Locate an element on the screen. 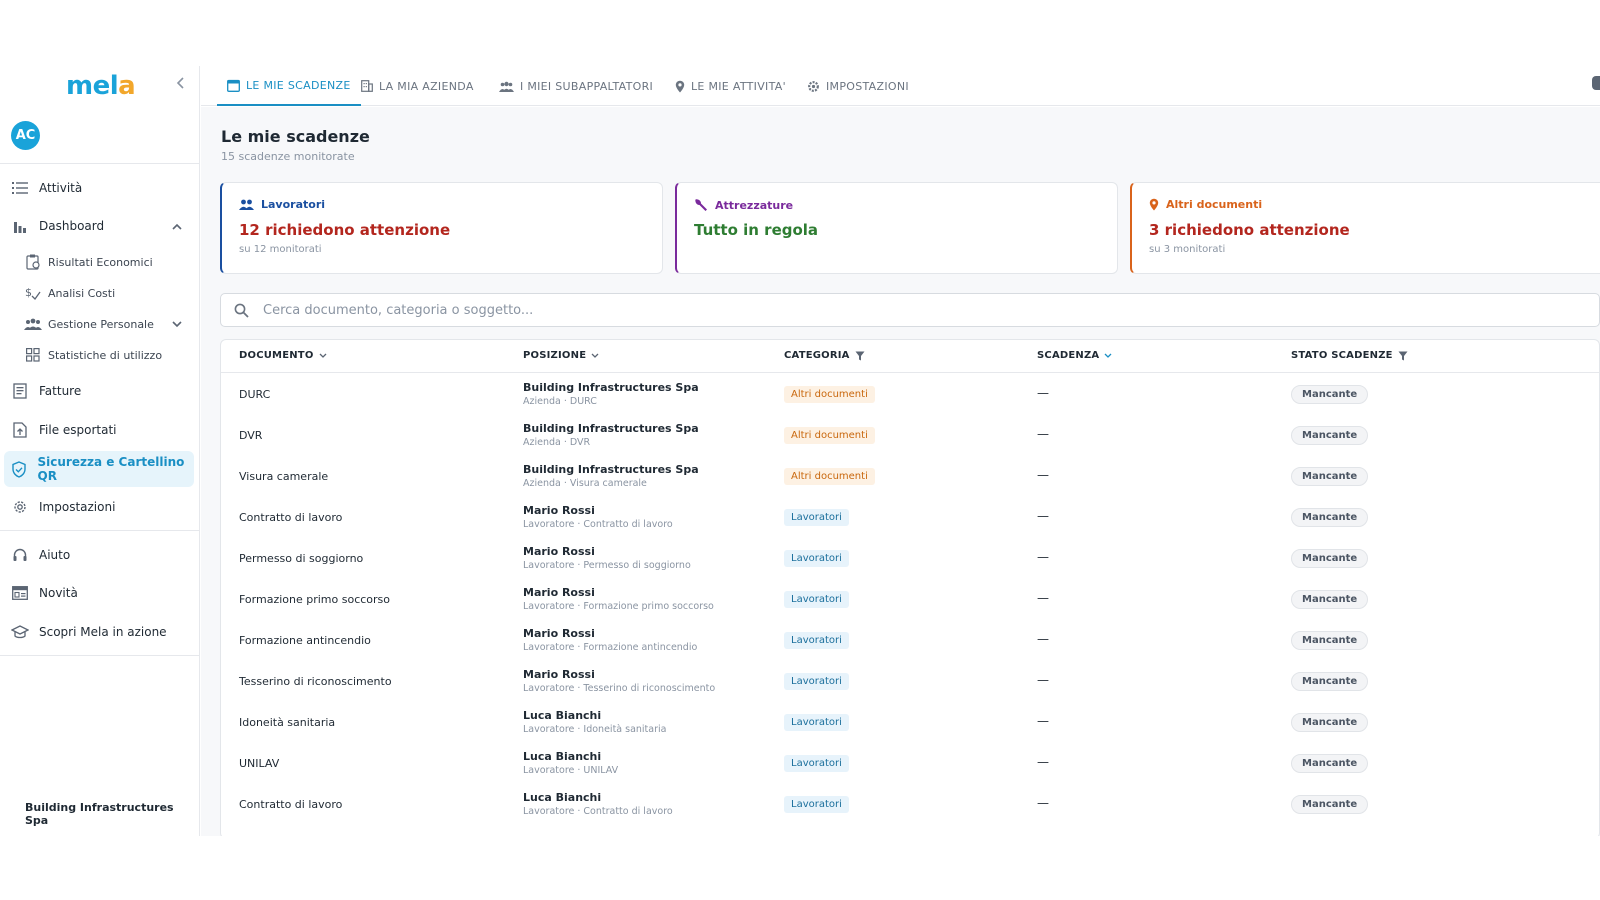 This screenshot has width=1600, height=900. tab-label: LE MIE ATTIVITA' is located at coordinates (738, 86).